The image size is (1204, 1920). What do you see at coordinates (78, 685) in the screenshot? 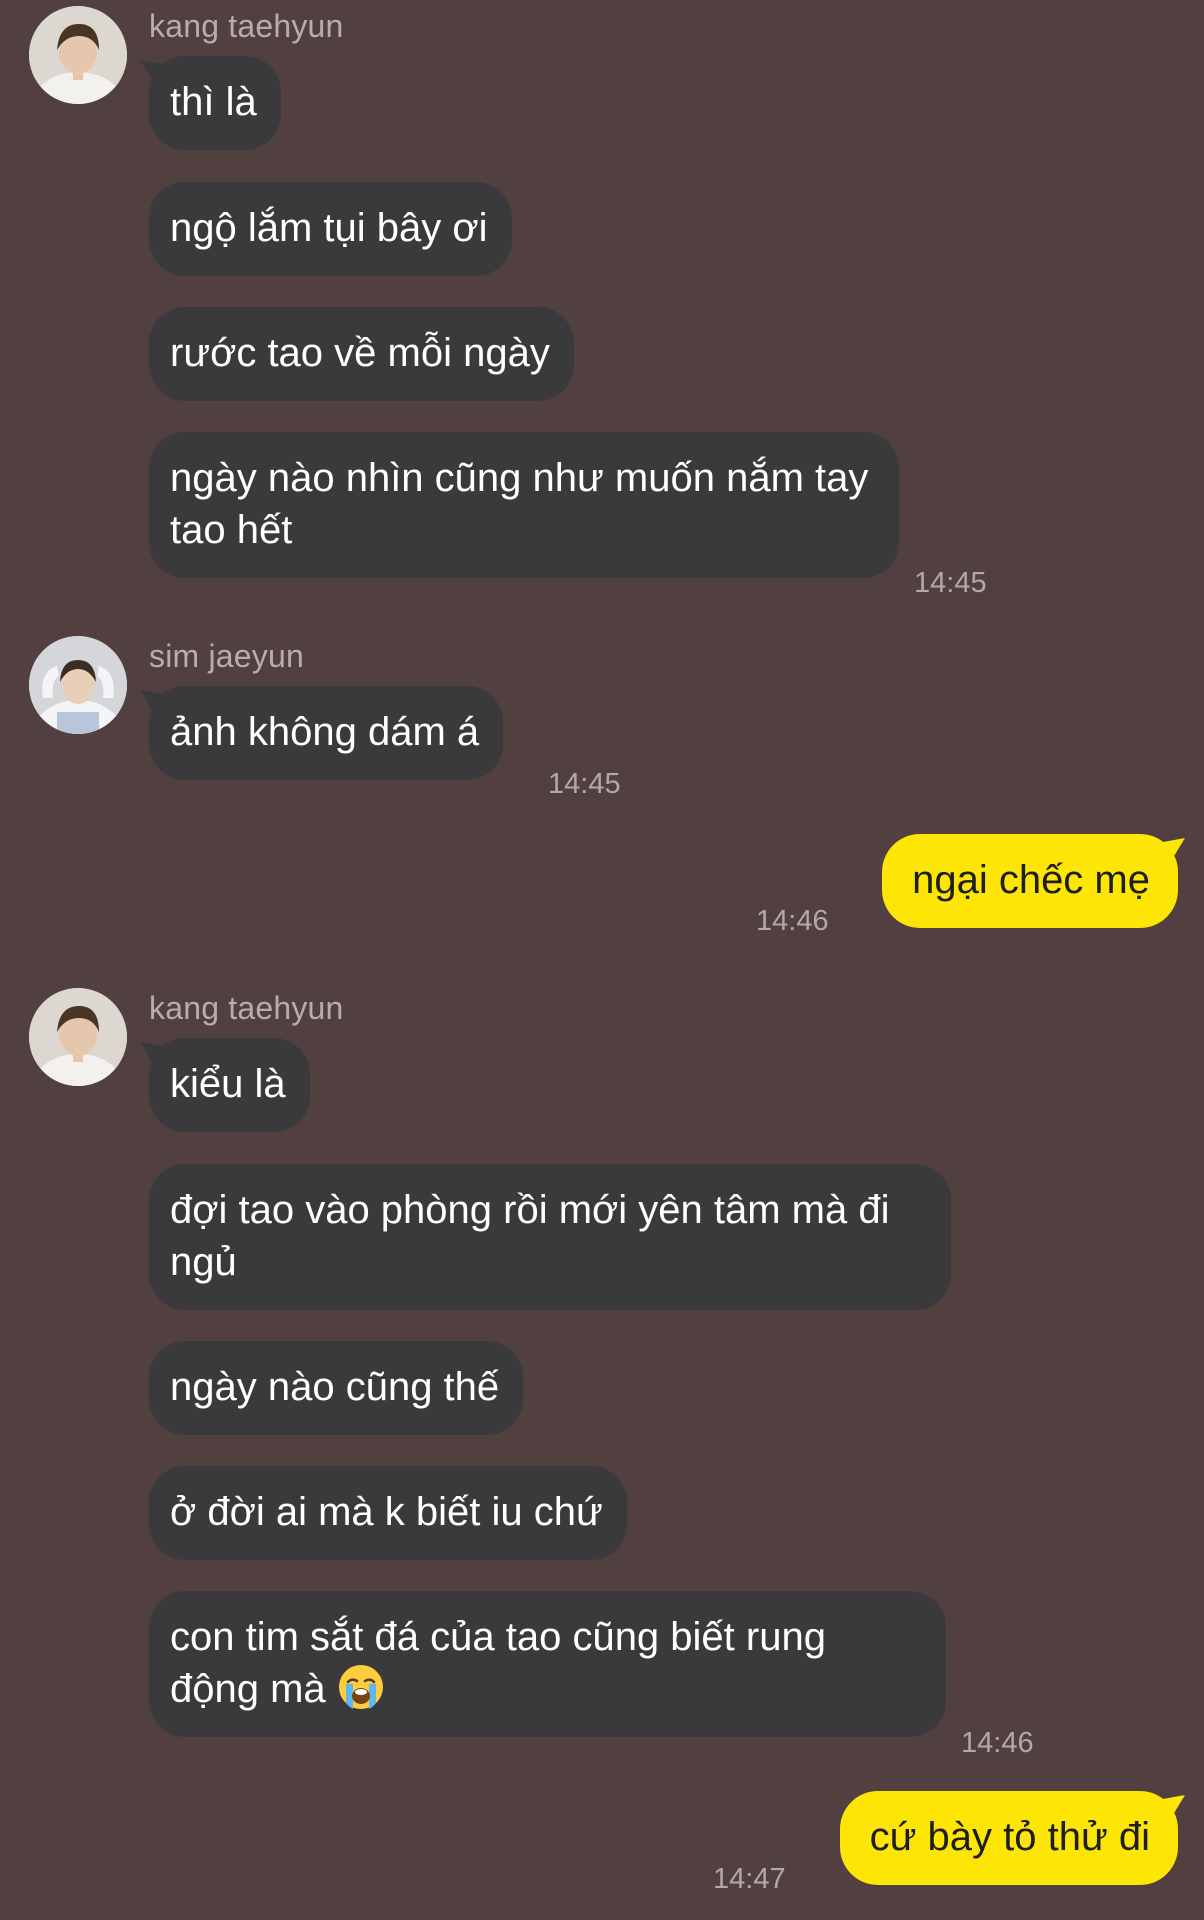
I see `avatar-sim-jaeyun` at bounding box center [78, 685].